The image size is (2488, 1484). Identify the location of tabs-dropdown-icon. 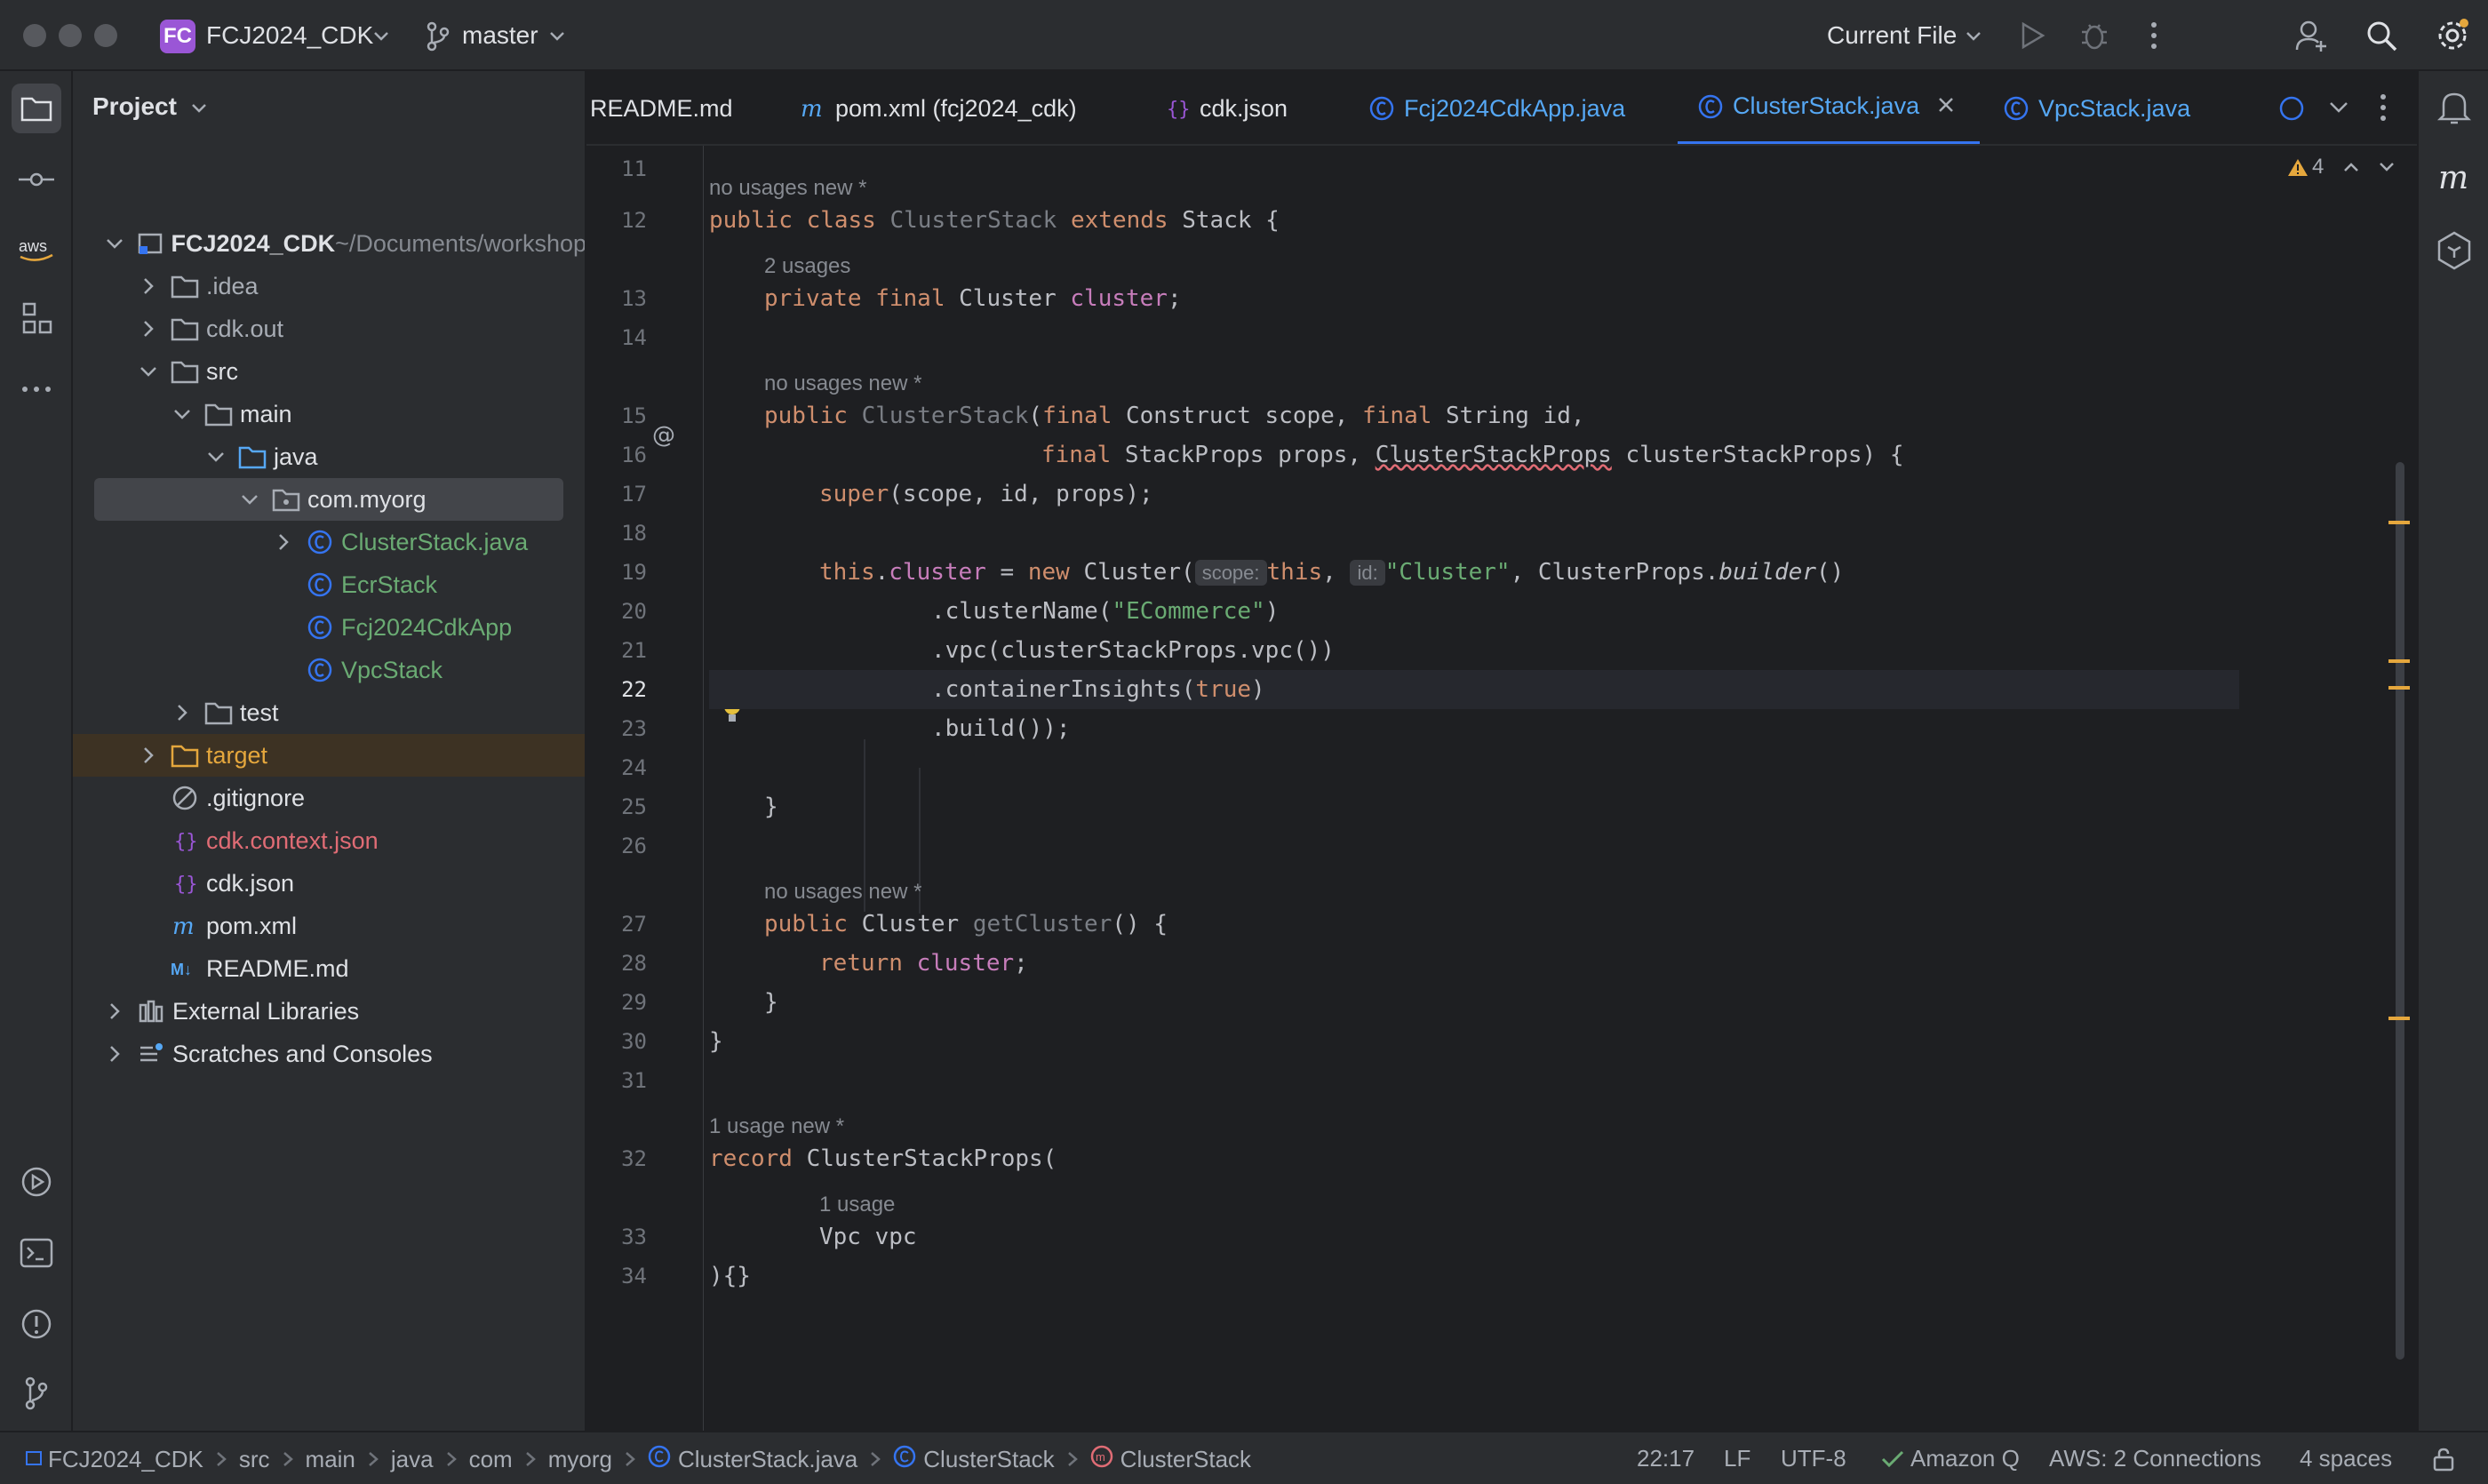
(2338, 108).